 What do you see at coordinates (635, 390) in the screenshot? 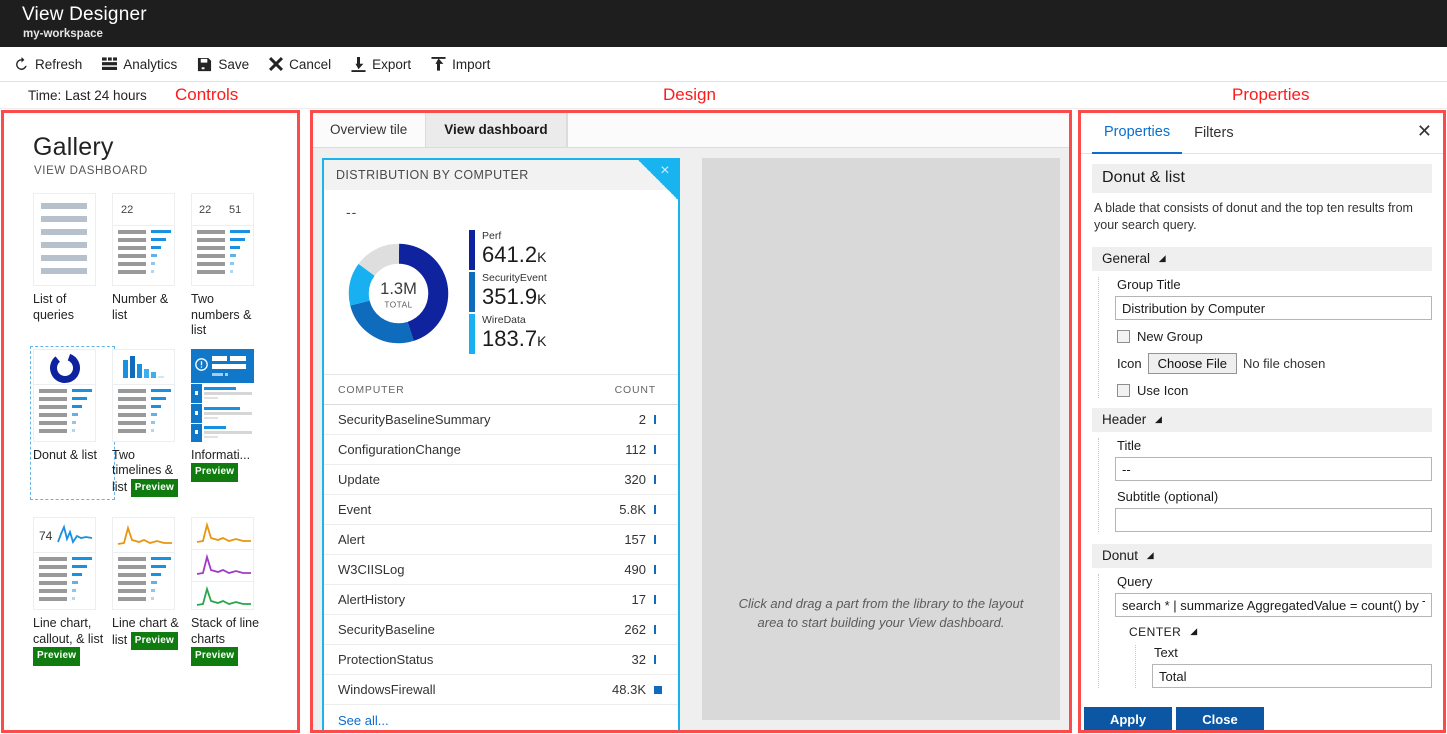
I see `list-header-count: COUNT` at bounding box center [635, 390].